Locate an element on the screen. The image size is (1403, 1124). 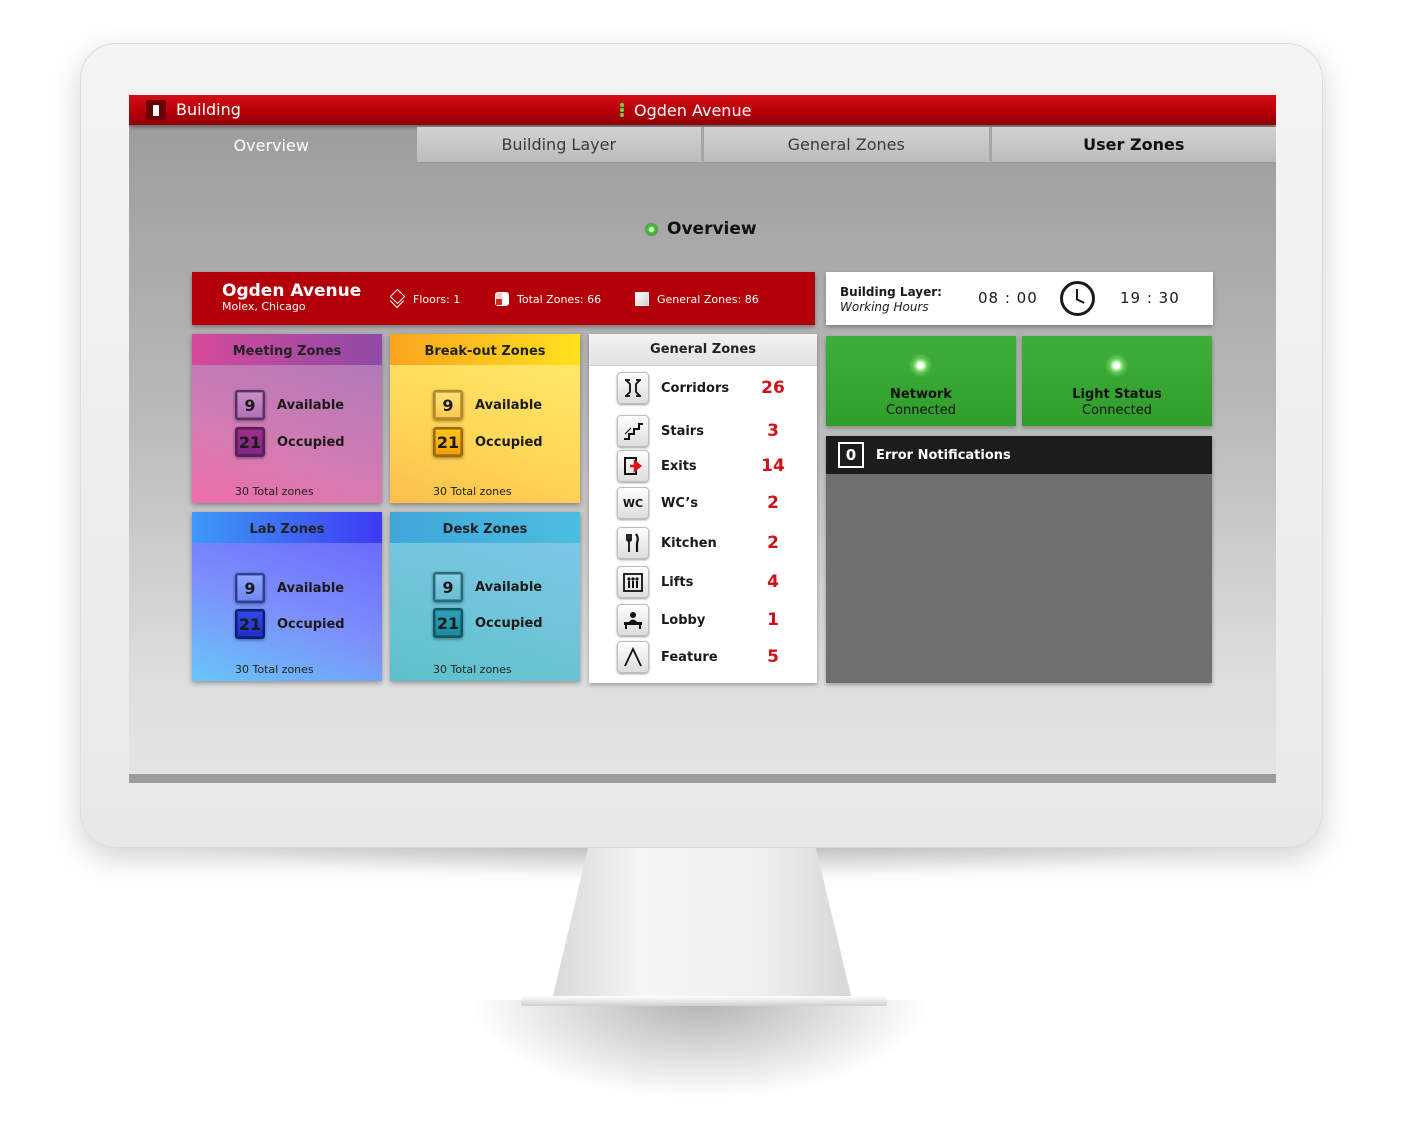
light-status-tile: Light Status Connected is located at coordinates (1117, 381).